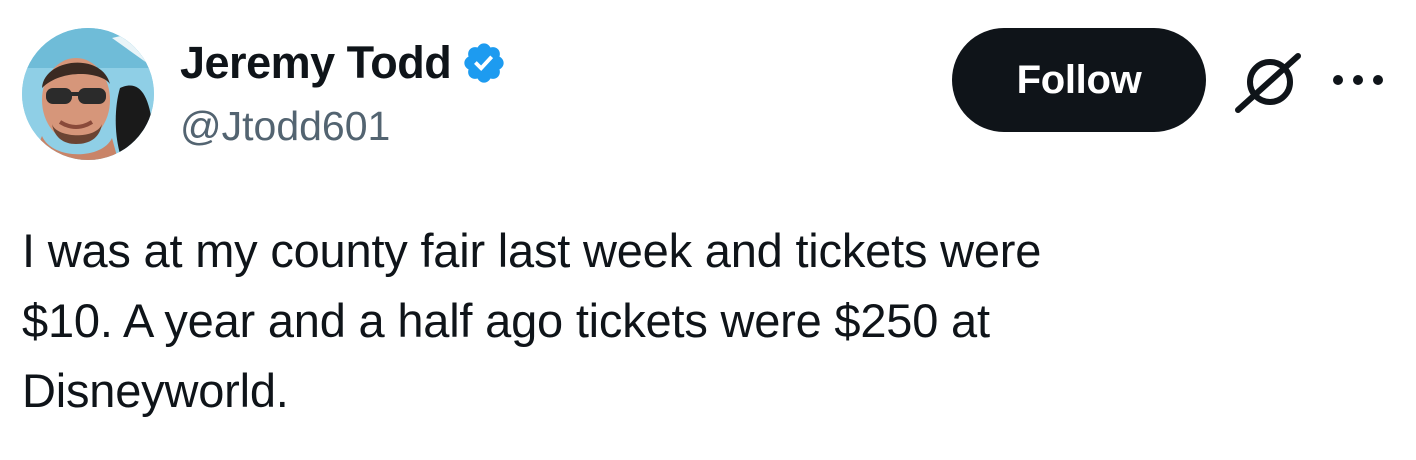 Image resolution: width=1416 pixels, height=460 pixels. I want to click on author-name-row: Jeremy Todd, so click(343, 63).